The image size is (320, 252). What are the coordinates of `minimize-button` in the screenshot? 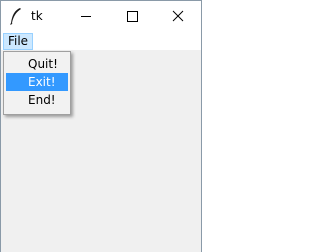 It's located at (86, 16).